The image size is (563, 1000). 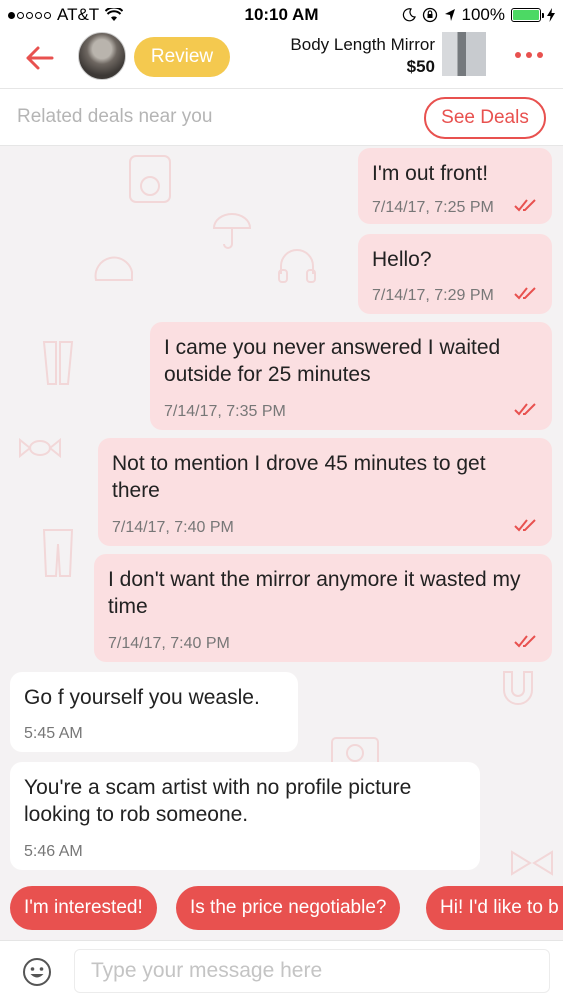 What do you see at coordinates (449, 15) in the screenshot?
I see `location-arrow-icon` at bounding box center [449, 15].